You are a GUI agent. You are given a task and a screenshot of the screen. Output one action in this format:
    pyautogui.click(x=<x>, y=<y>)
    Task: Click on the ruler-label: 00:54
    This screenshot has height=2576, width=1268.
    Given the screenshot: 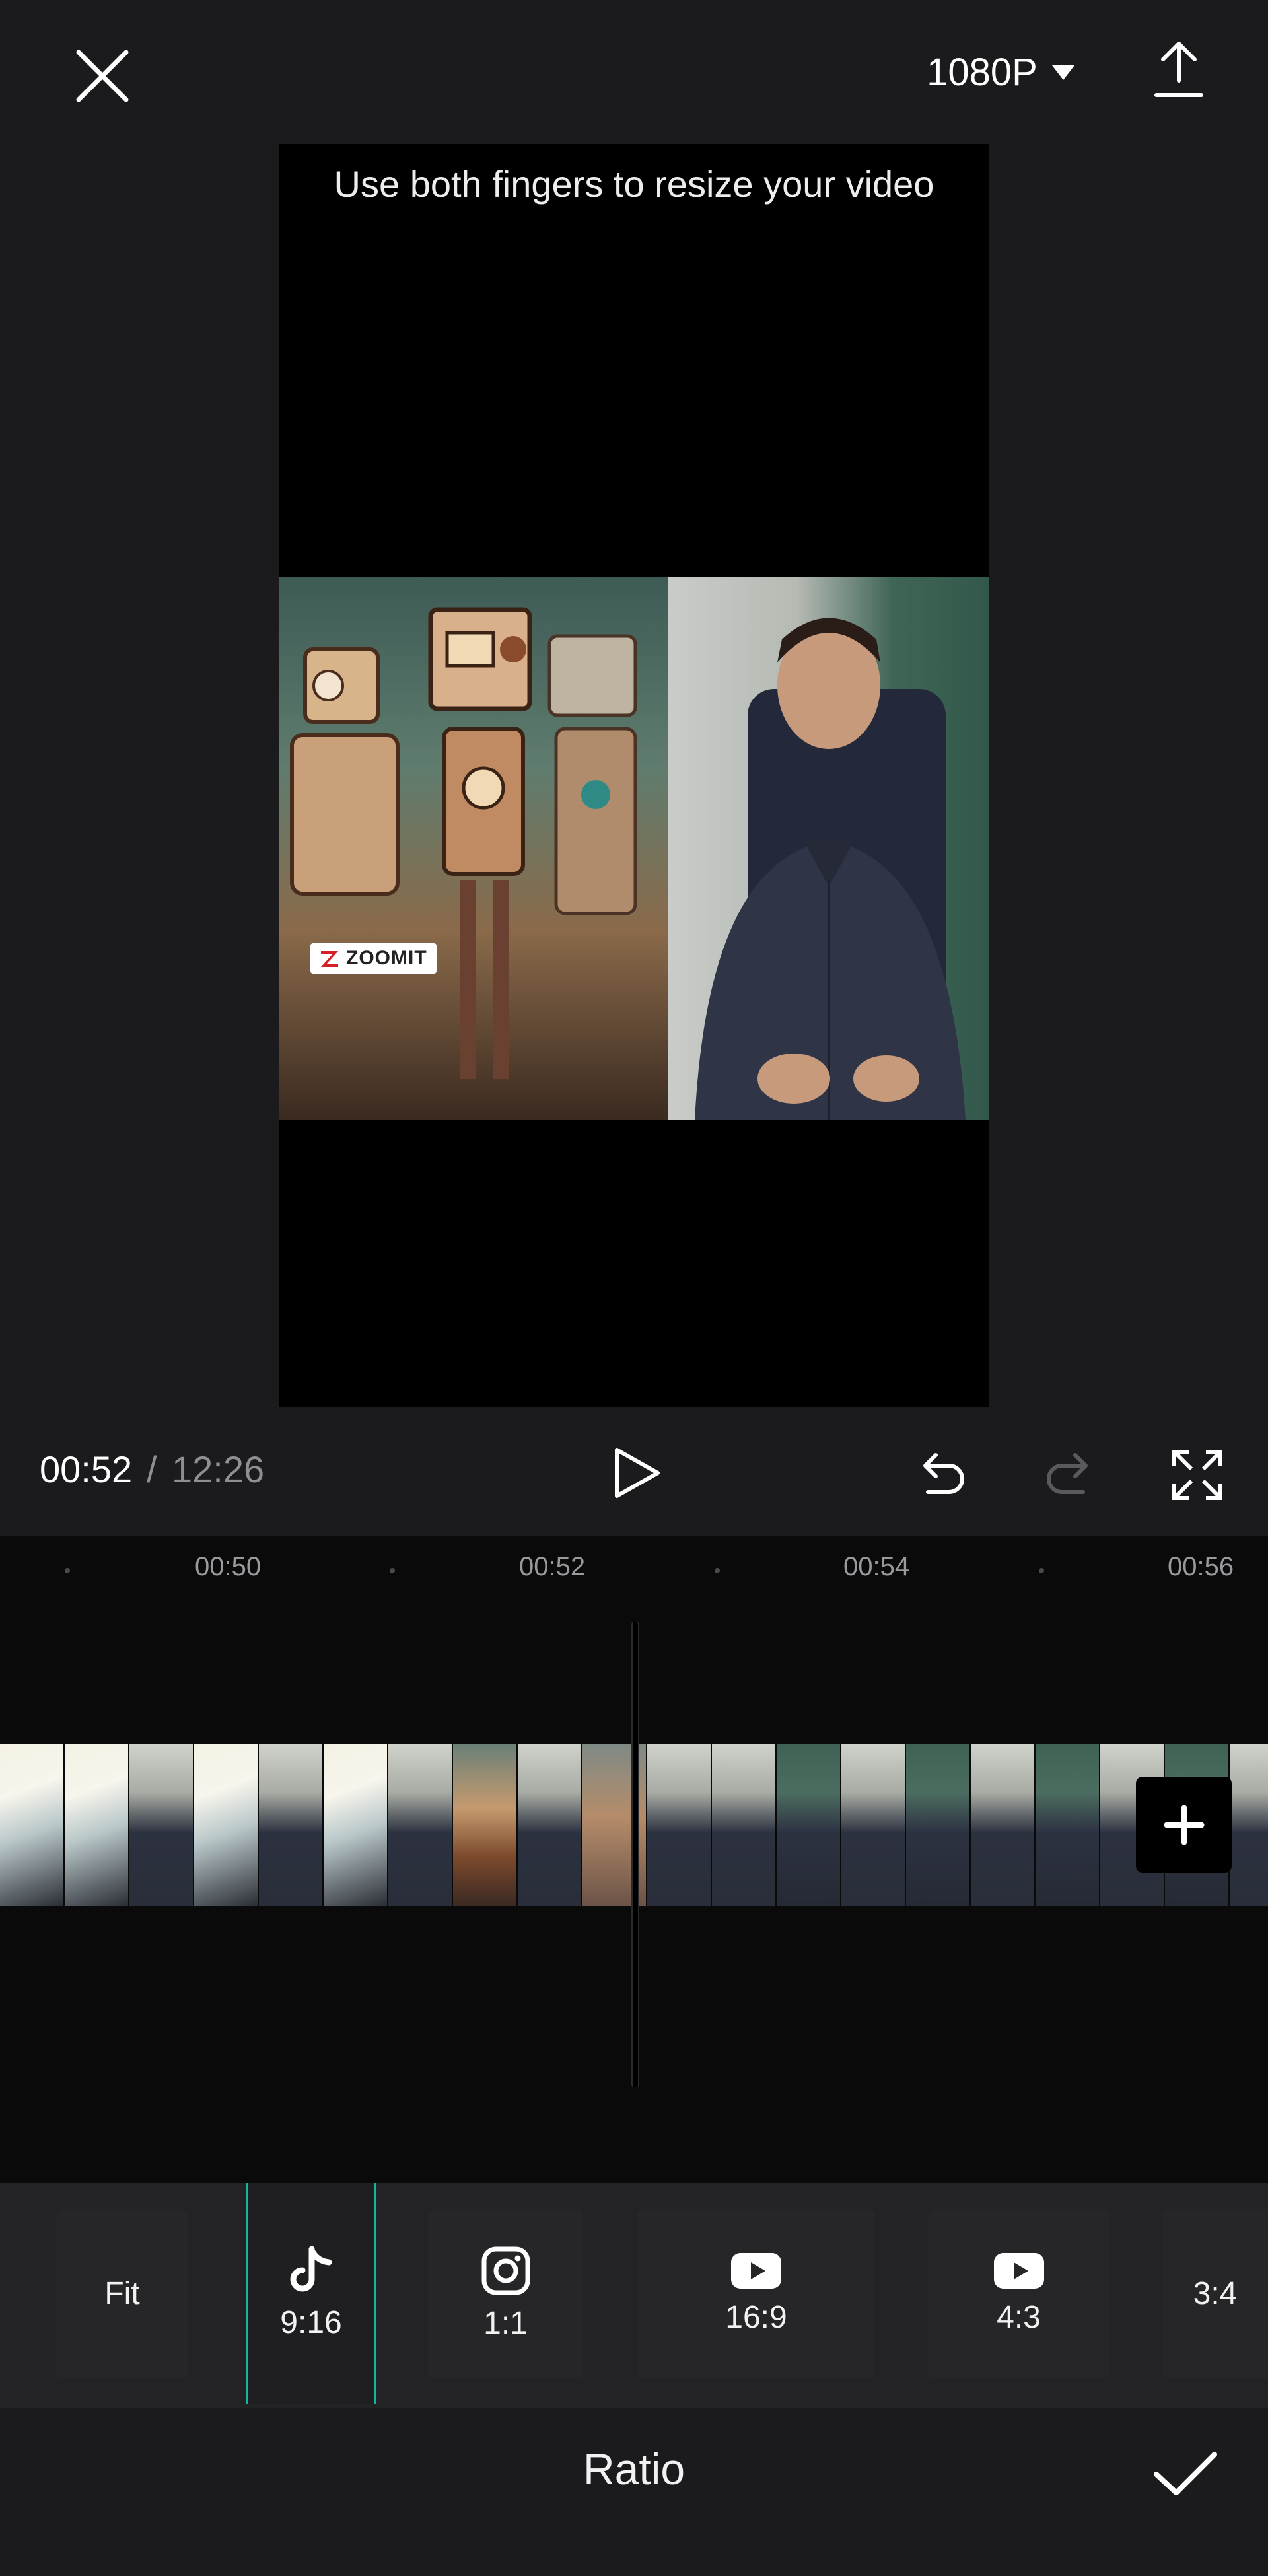 What is the action you would take?
    pyautogui.click(x=876, y=1566)
    